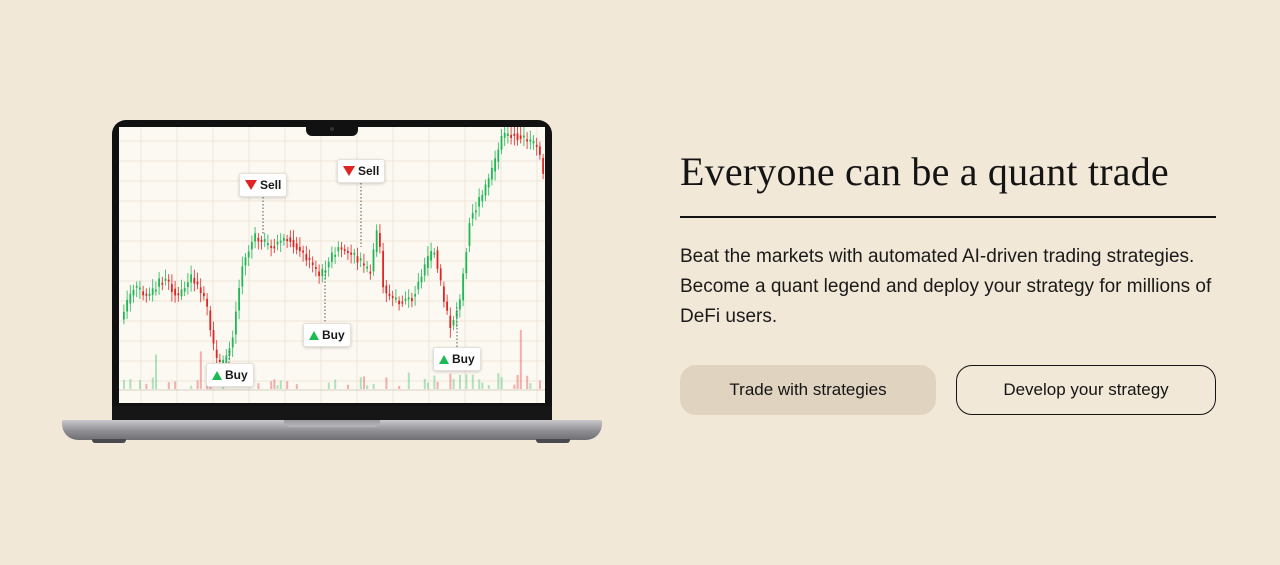  I want to click on camera-icon, so click(332, 129).